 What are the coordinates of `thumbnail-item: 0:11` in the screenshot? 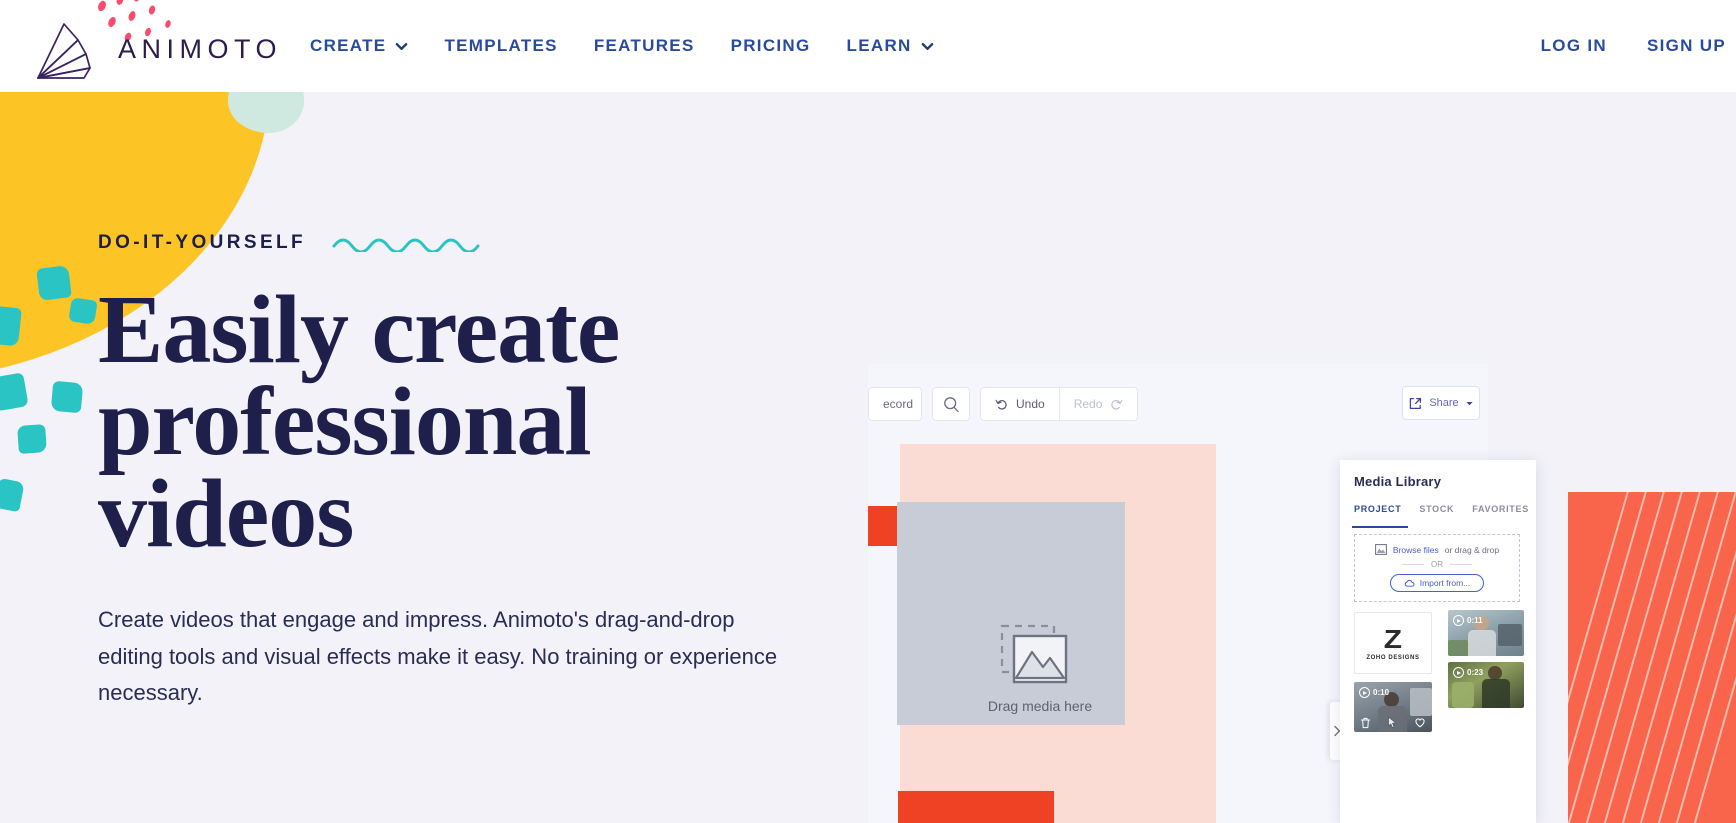 It's located at (1486, 633).